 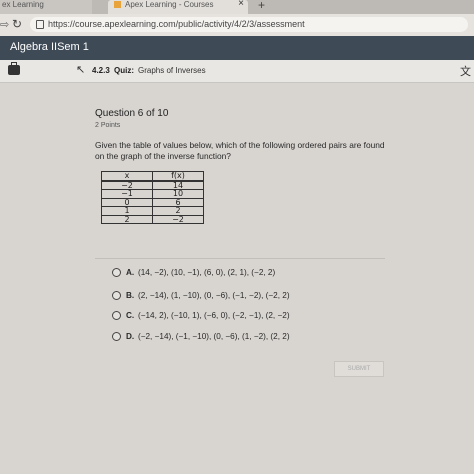 I want to click on table-row: 2 −2, so click(x=152, y=219).